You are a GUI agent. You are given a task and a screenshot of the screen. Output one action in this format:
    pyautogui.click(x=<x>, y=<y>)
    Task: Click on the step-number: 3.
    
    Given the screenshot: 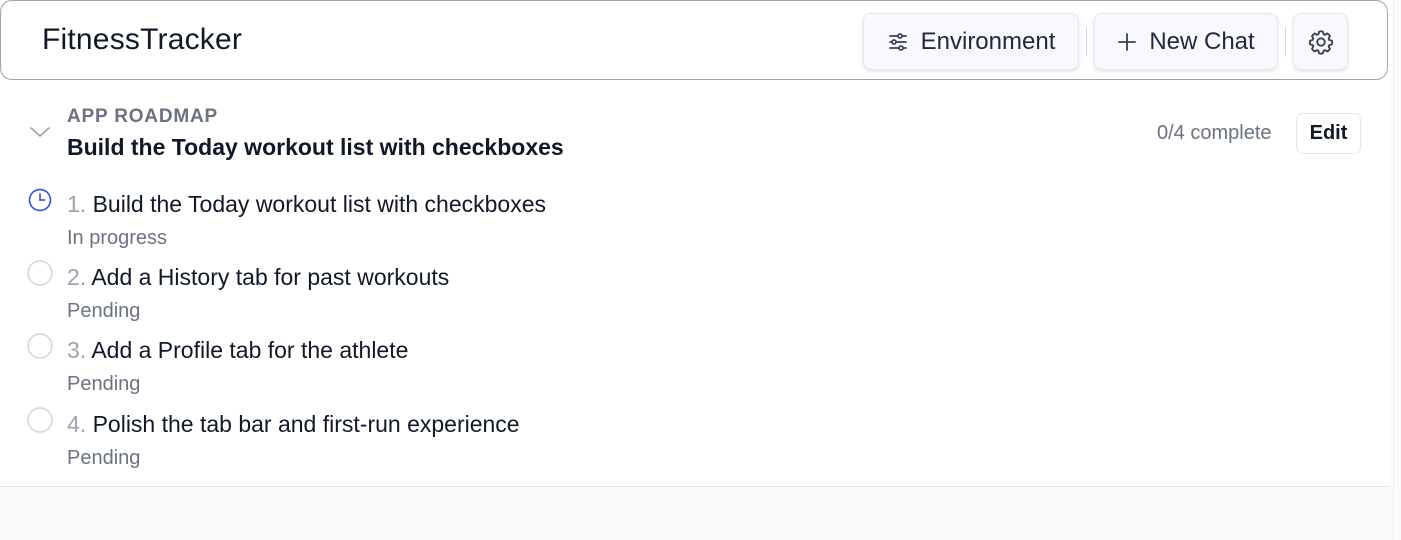 What is the action you would take?
    pyautogui.click(x=77, y=350)
    